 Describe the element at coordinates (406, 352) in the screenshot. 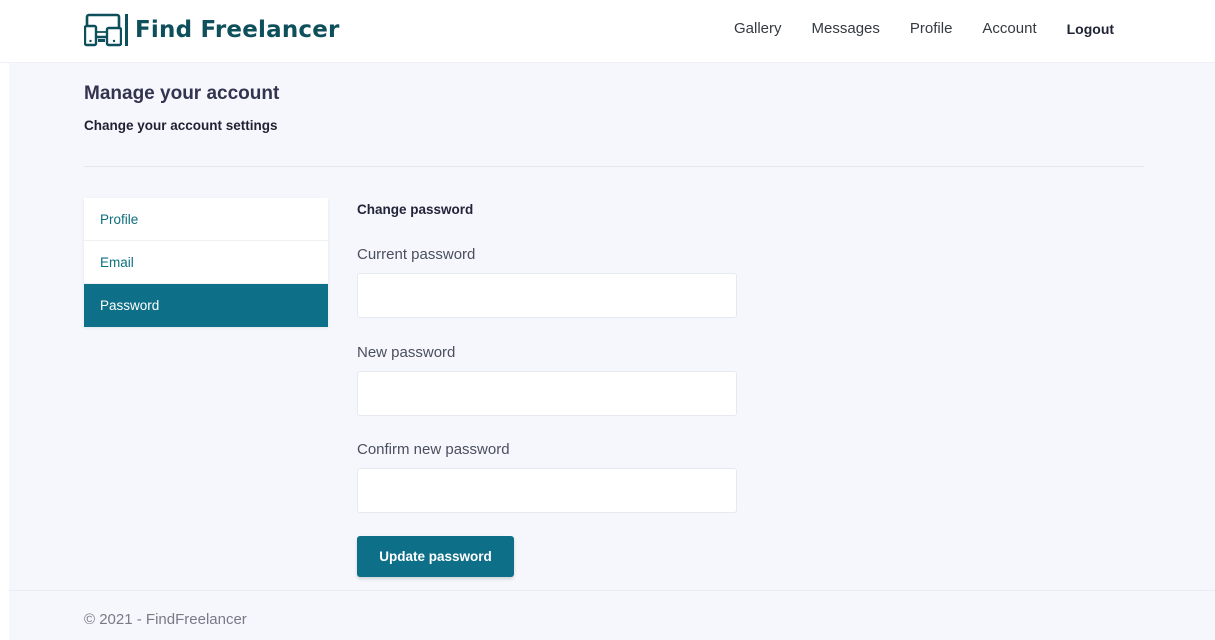

I see `new-password-label: New password` at that location.